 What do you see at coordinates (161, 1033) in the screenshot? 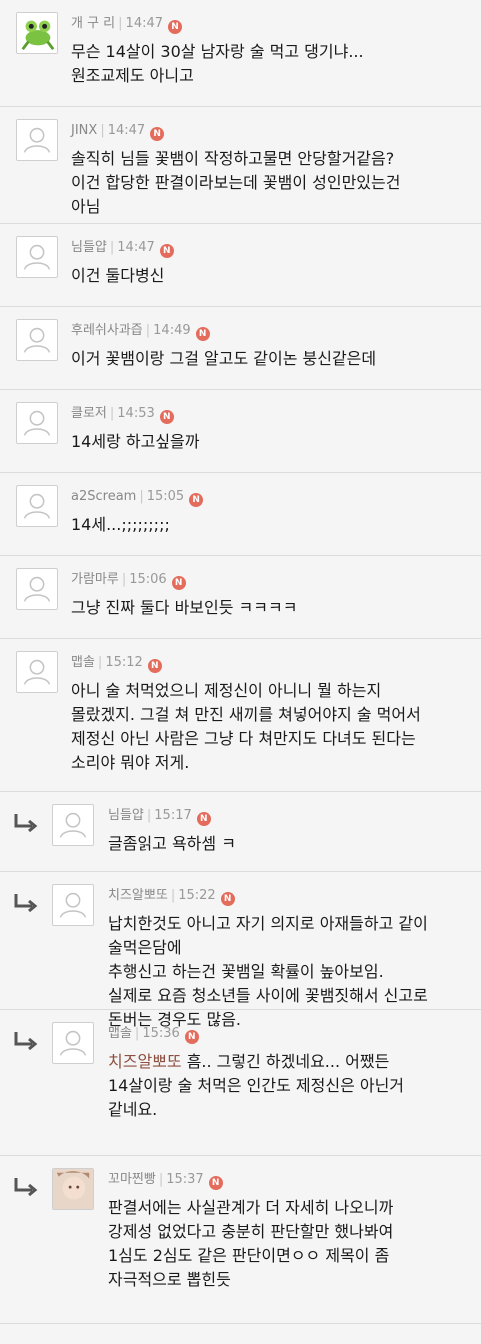
I see `comment-time: 15:36` at bounding box center [161, 1033].